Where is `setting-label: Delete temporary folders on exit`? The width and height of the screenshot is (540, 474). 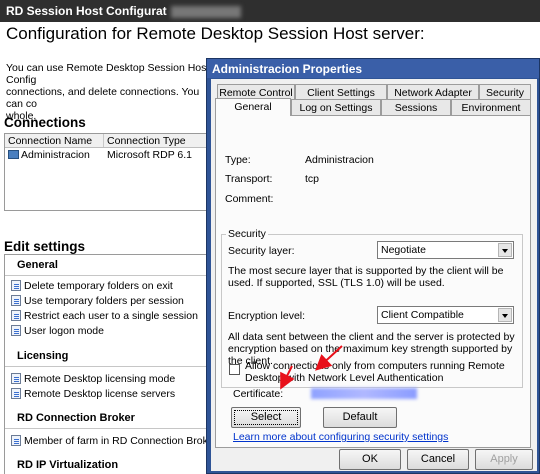
setting-label: Delete temporary folders on exit is located at coordinates (98, 286).